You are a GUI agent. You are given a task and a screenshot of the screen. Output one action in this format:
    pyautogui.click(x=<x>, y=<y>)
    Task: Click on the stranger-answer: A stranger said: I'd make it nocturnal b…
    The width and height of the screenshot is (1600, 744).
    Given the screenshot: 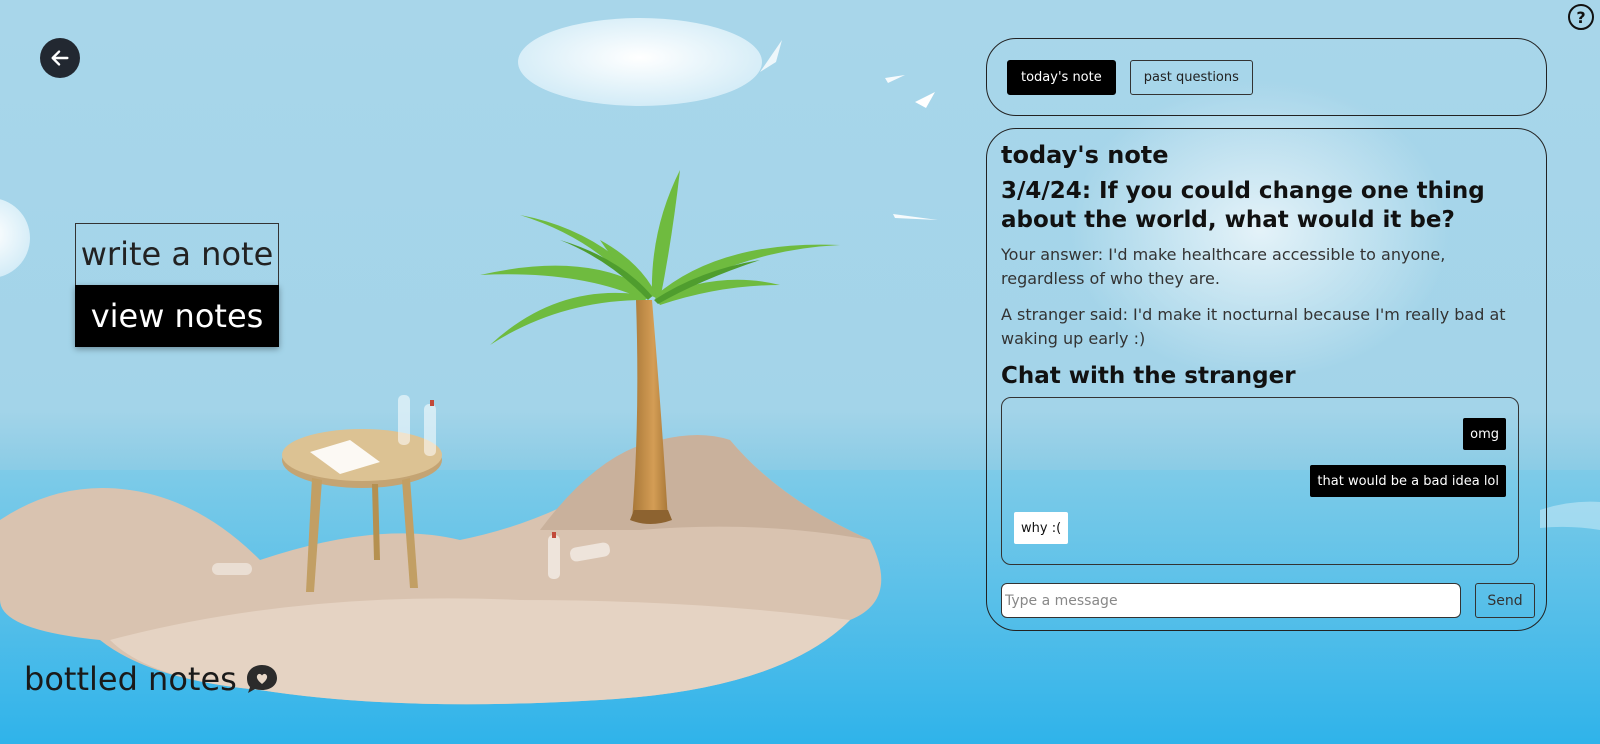 What is the action you would take?
    pyautogui.click(x=1253, y=326)
    